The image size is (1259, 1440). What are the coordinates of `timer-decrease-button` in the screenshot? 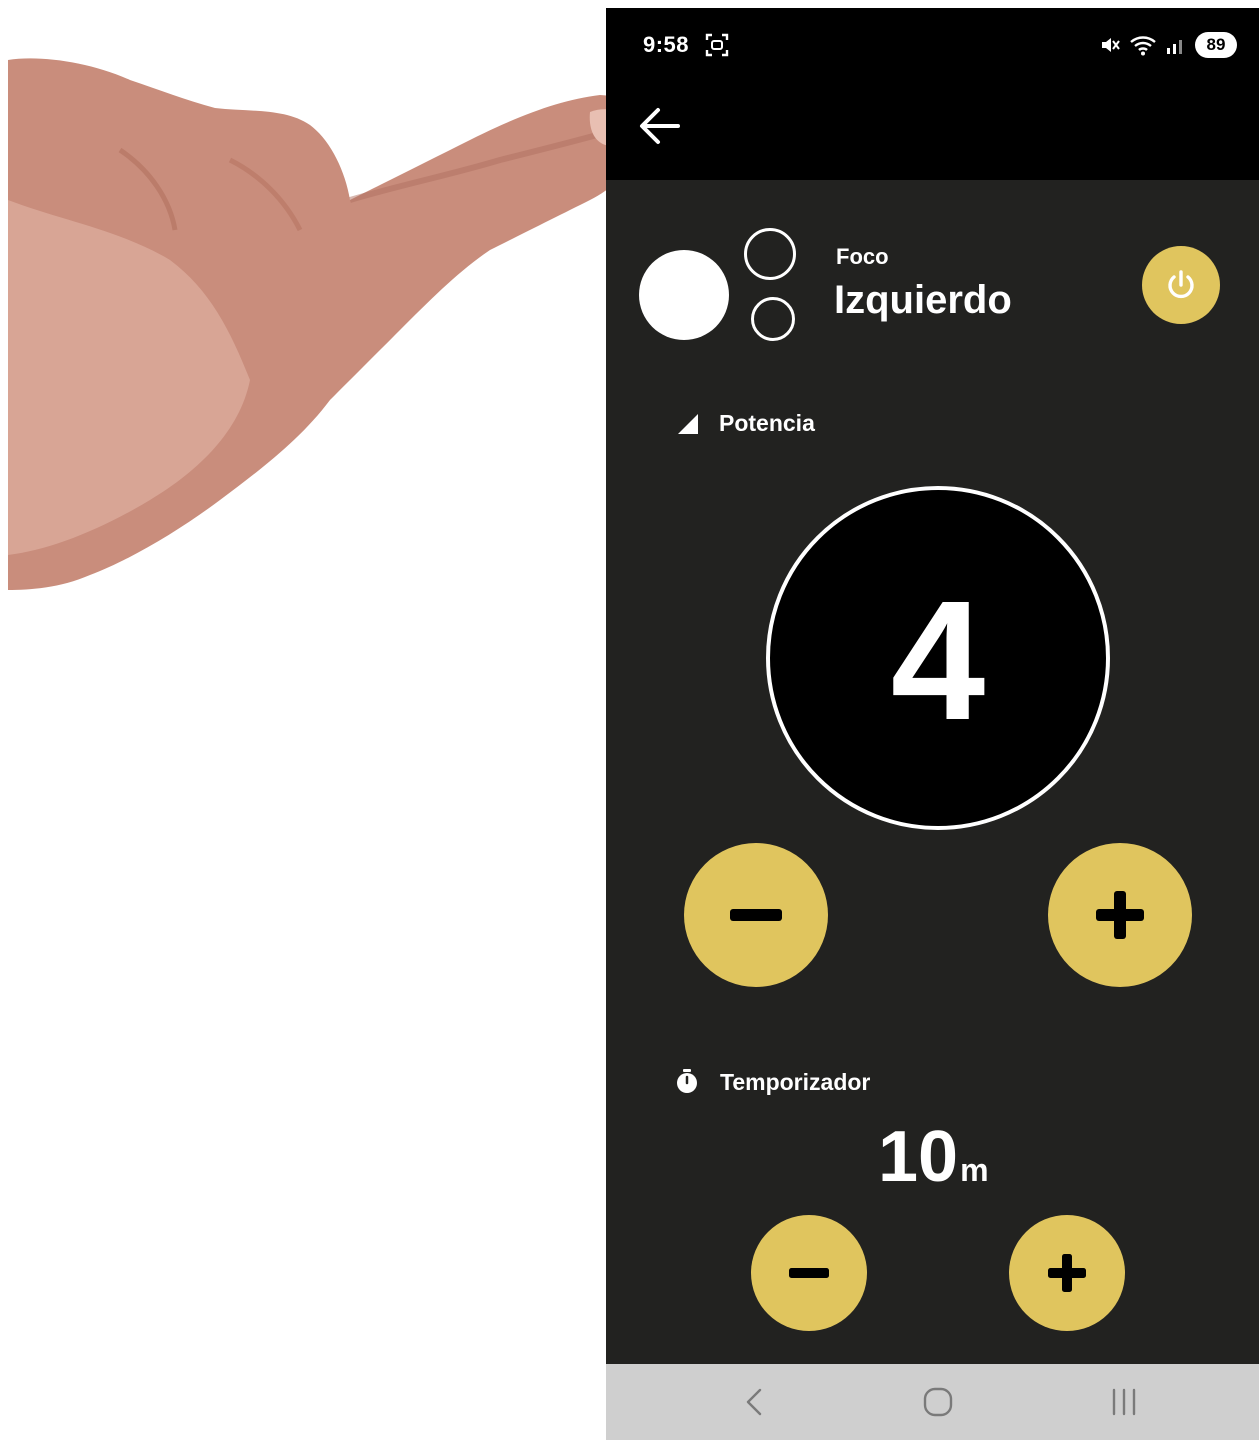 It's located at (809, 1273).